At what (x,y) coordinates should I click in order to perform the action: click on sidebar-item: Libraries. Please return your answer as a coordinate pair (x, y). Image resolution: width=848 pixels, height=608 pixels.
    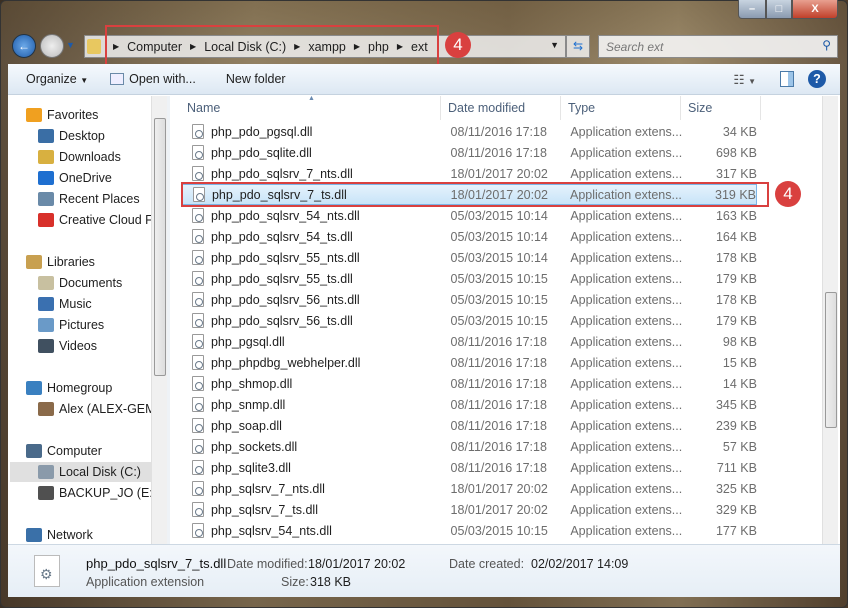
    Looking at the image, I should click on (60, 262).